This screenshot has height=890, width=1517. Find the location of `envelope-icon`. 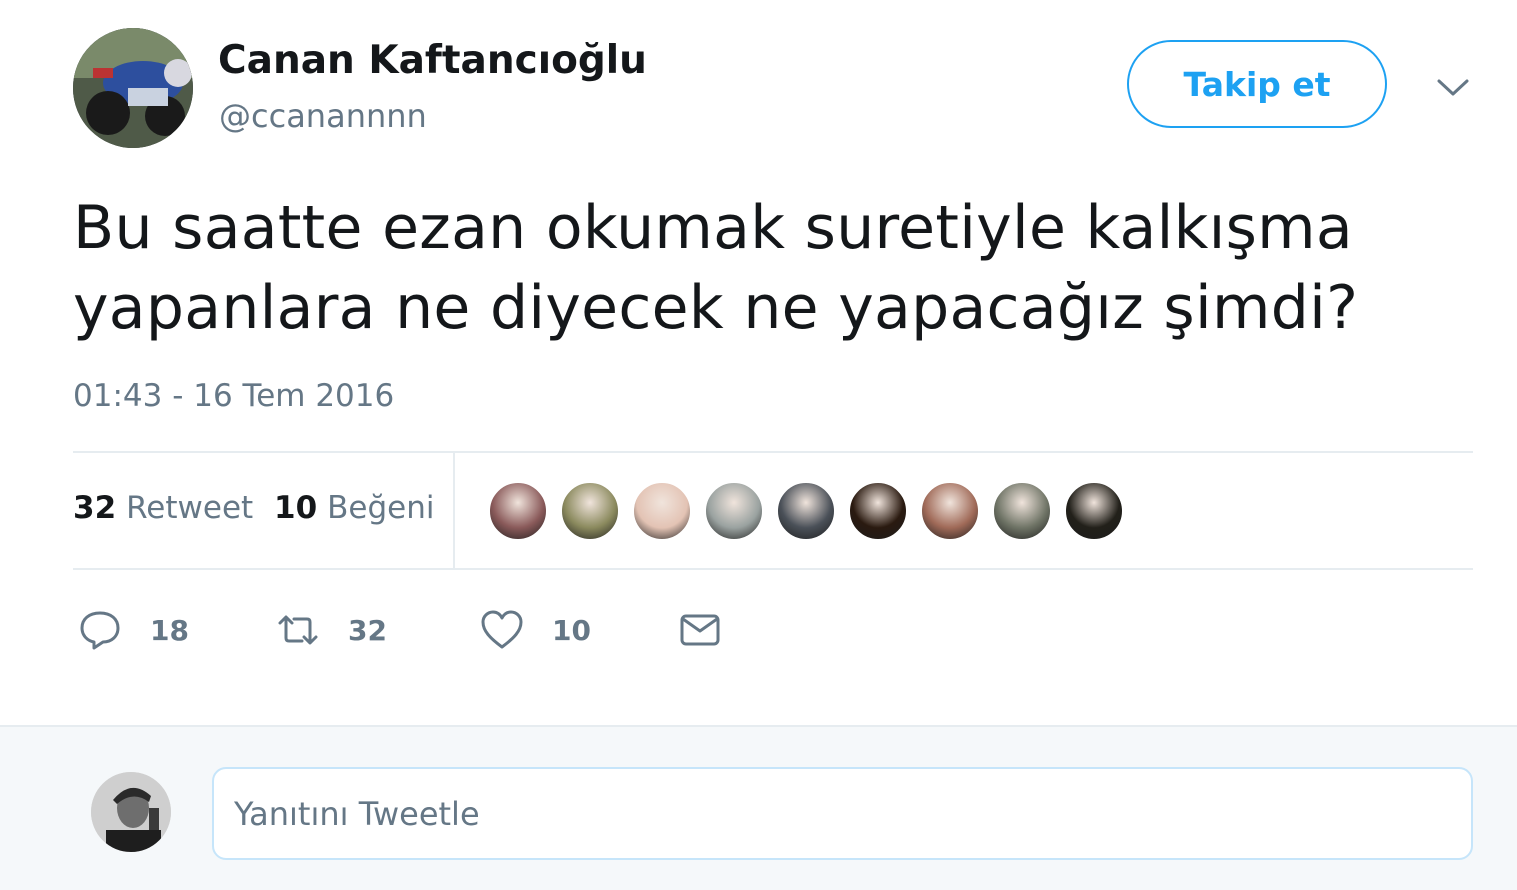

envelope-icon is located at coordinates (700, 630).